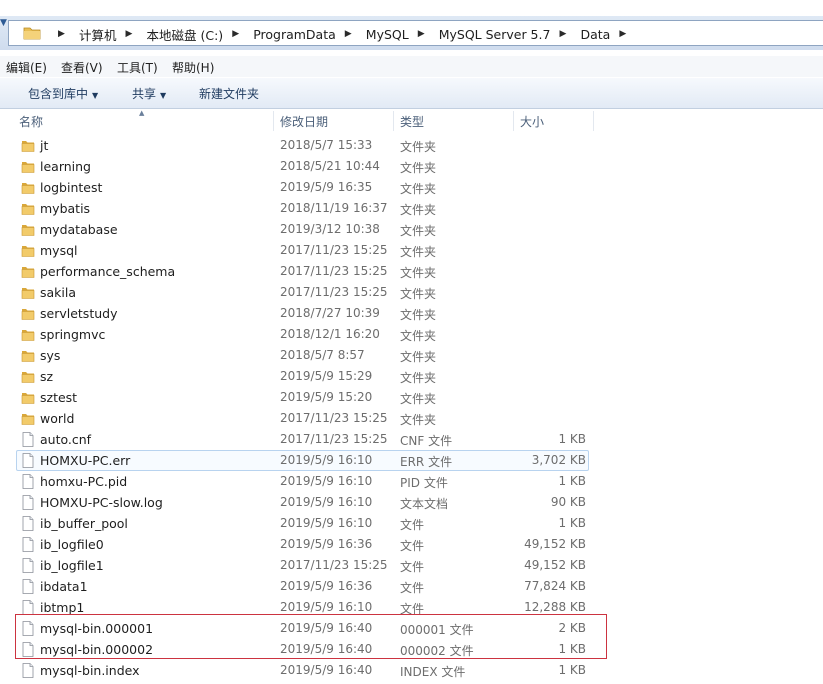  What do you see at coordinates (411, 313) in the screenshot?
I see `file-row: servletstudy 2018/7/27 10:39 文件夹` at bounding box center [411, 313].